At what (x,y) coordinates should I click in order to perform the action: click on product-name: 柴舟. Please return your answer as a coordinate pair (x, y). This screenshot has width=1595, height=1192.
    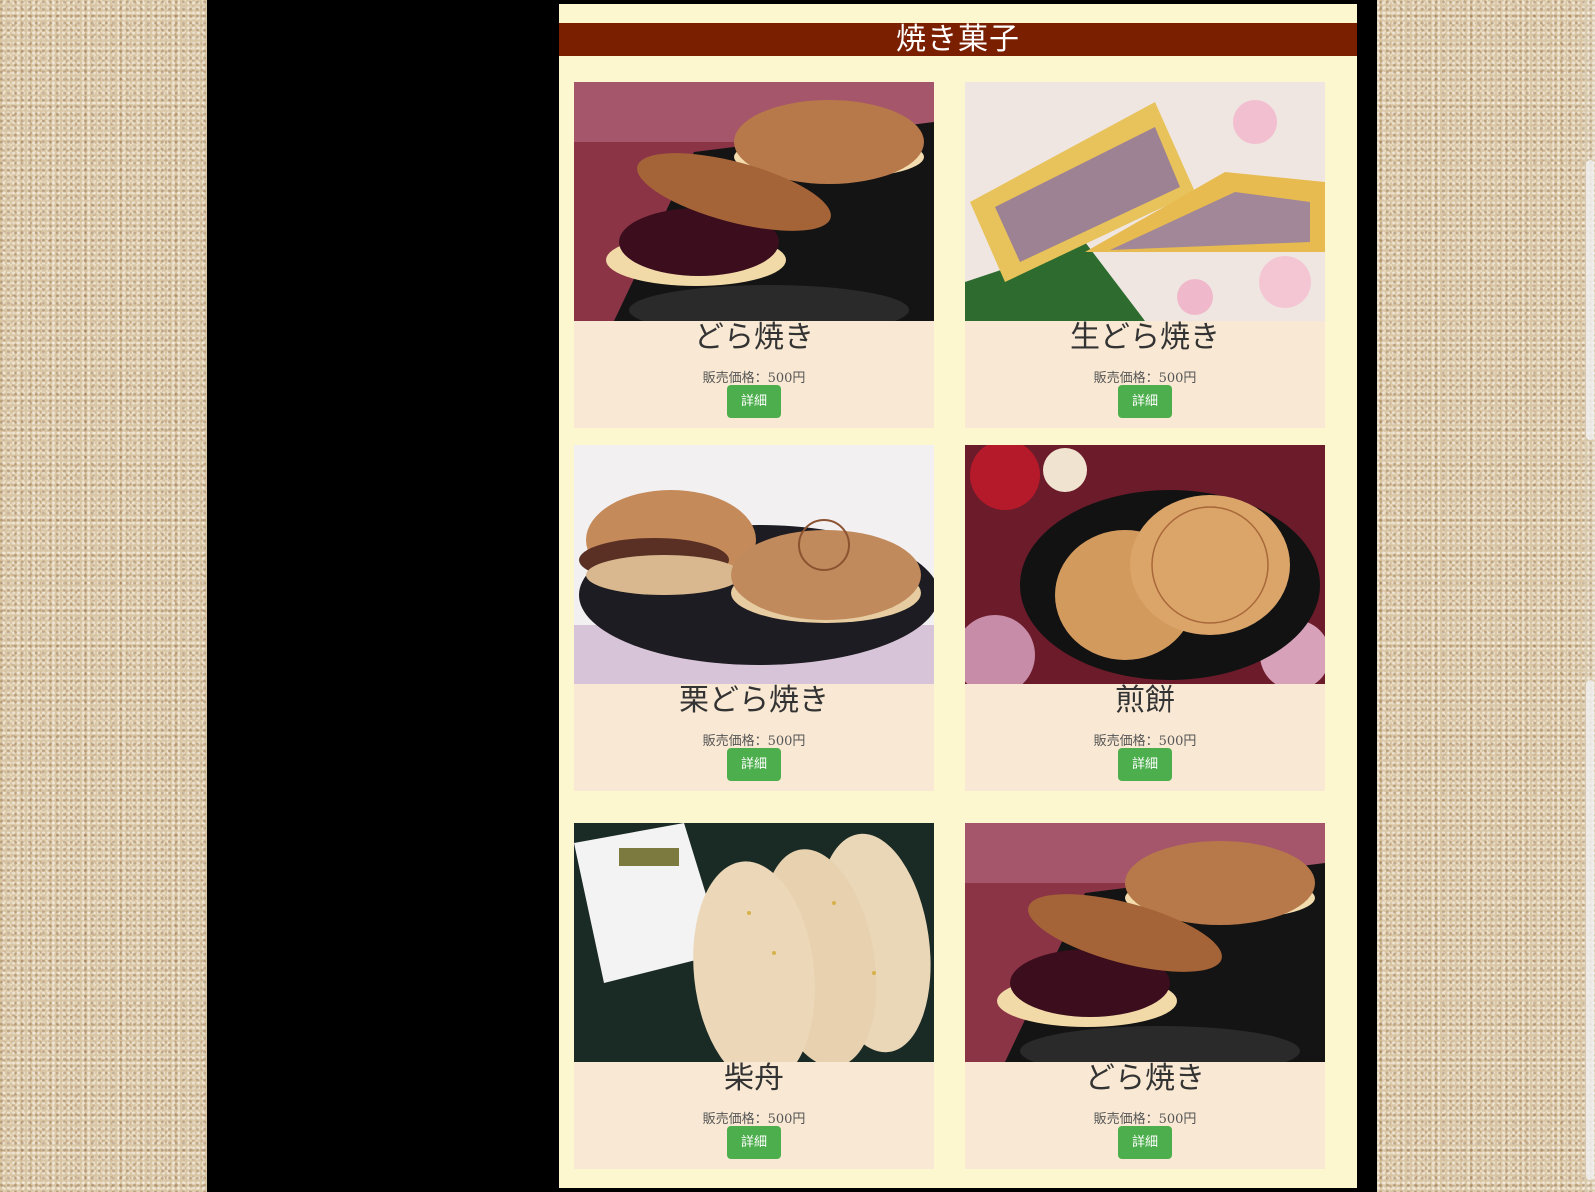
    Looking at the image, I should click on (754, 1078).